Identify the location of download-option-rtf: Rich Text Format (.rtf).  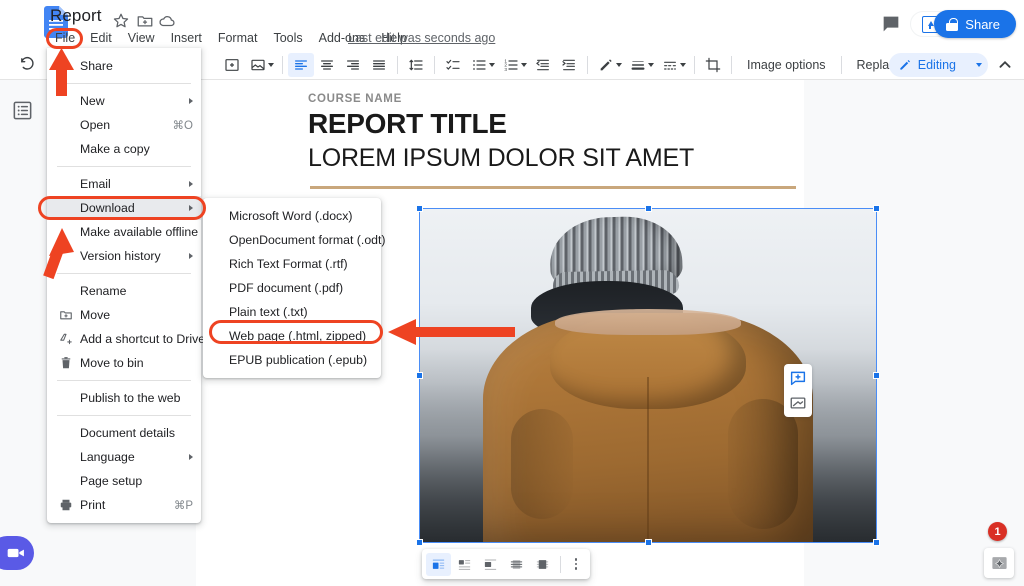
(292, 264).